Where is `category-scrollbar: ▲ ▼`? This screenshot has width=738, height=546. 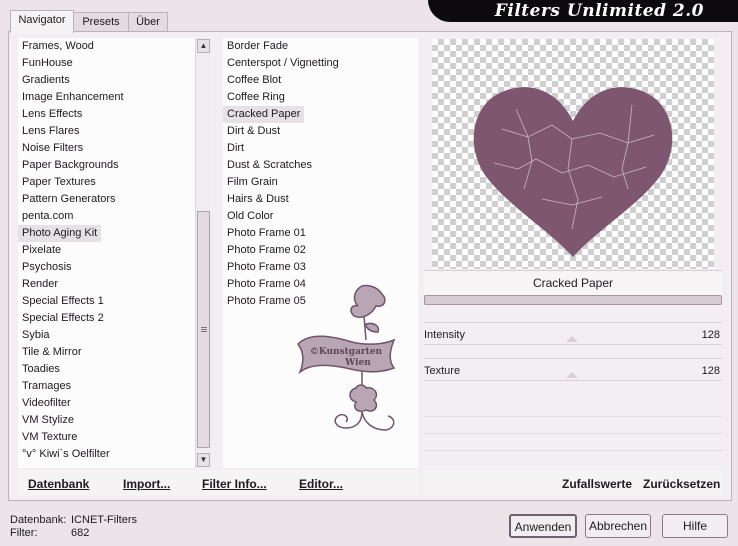
category-scrollbar: ▲ ▼ is located at coordinates (203, 253).